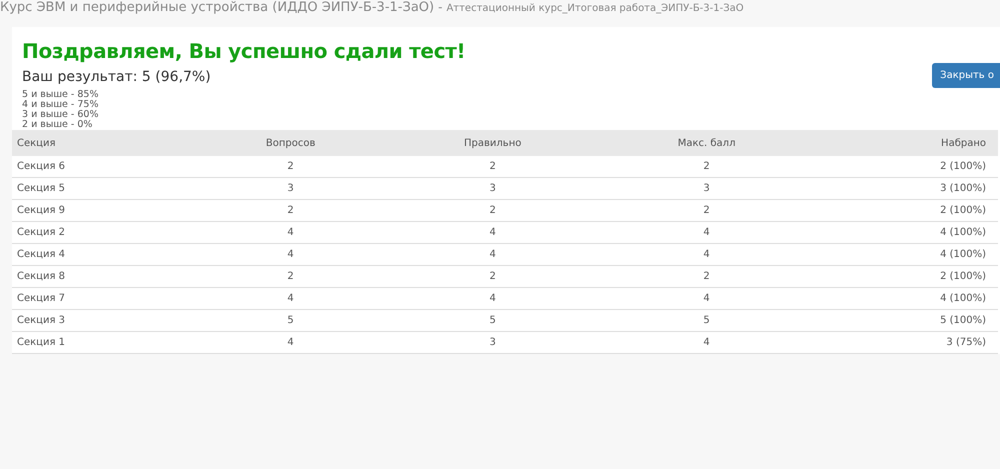 This screenshot has width=1000, height=469. What do you see at coordinates (907, 343) in the screenshot?
I see `table-cell: 3 (75%)` at bounding box center [907, 343].